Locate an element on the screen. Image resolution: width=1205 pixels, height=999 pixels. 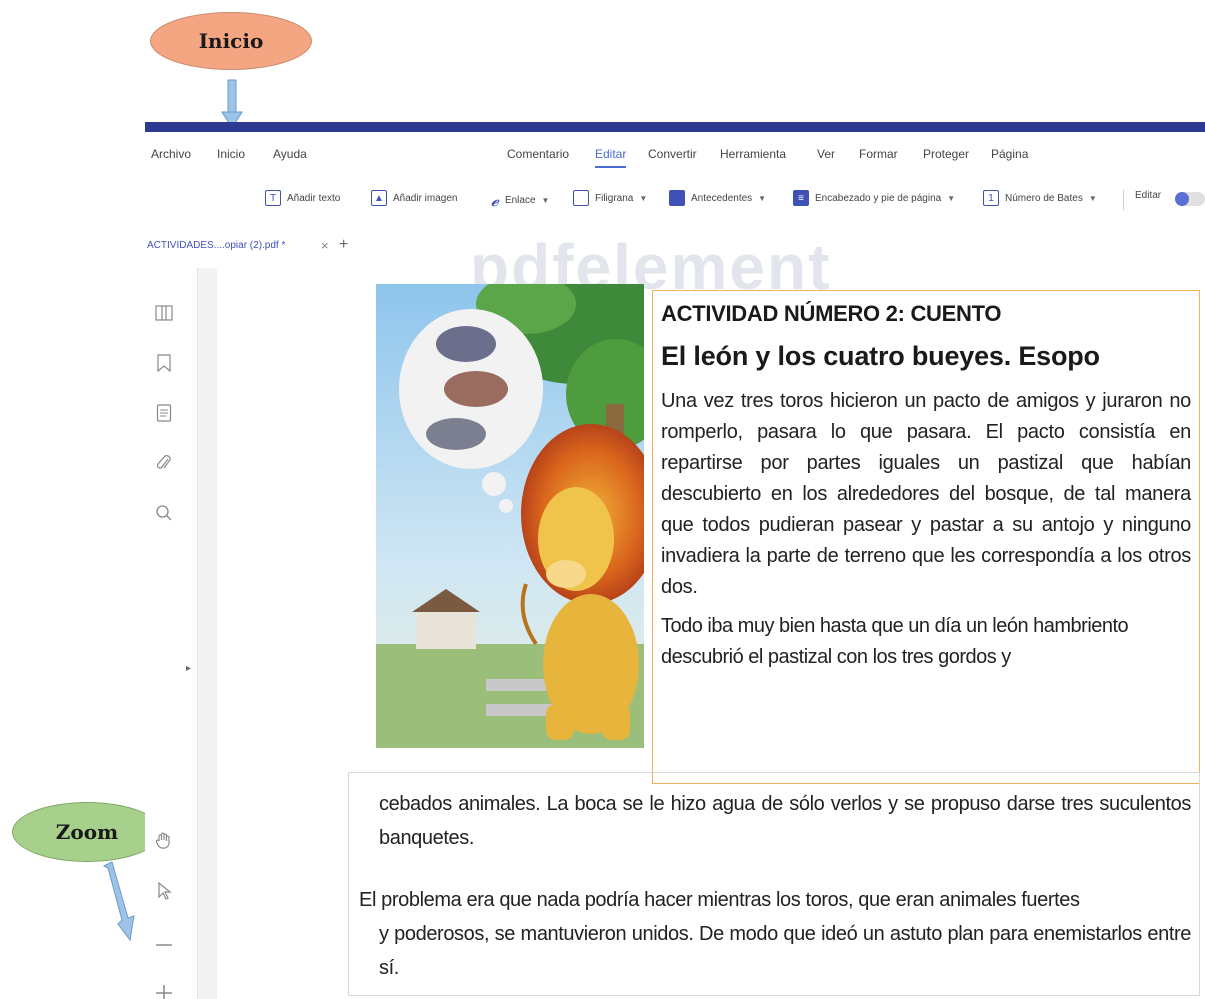
edit-mode-label: Editar is located at coordinates (1148, 195).